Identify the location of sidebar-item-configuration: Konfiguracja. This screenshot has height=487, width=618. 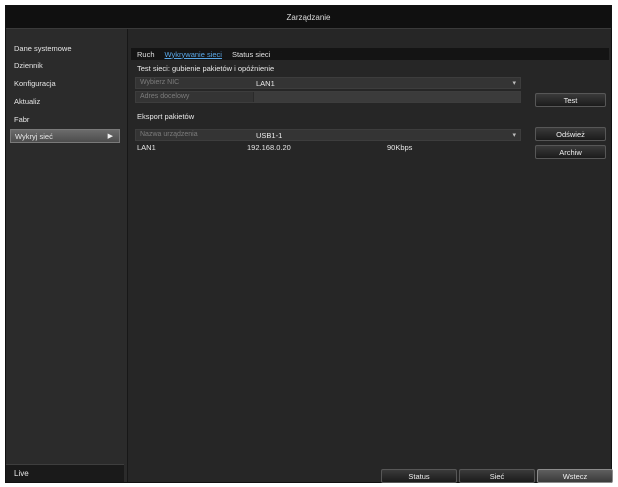
(65, 83).